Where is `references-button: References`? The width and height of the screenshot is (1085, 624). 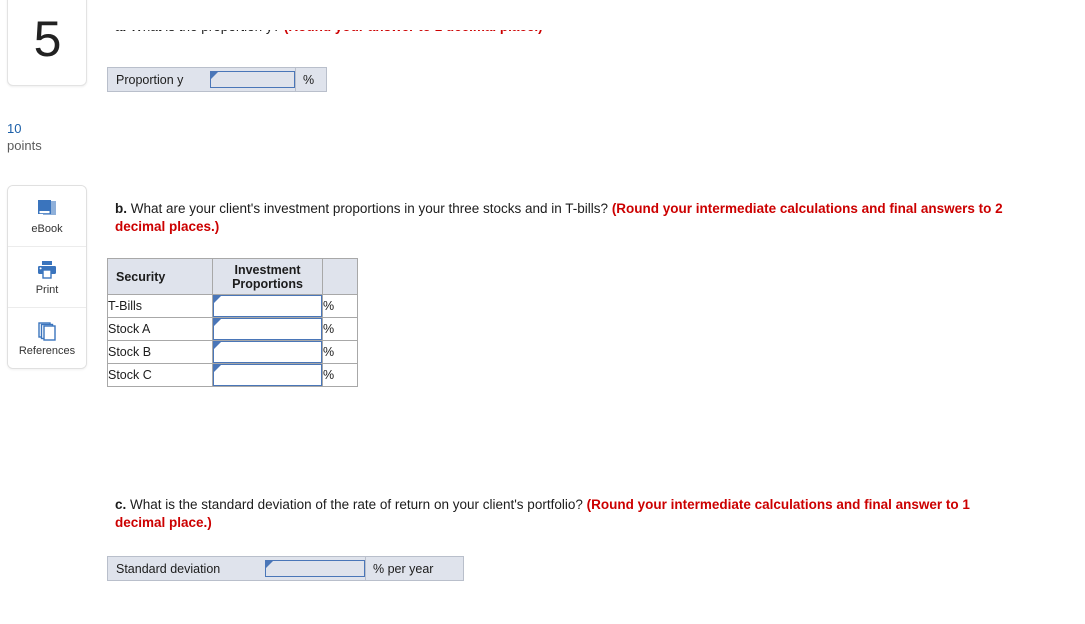 references-button: References is located at coordinates (47, 338).